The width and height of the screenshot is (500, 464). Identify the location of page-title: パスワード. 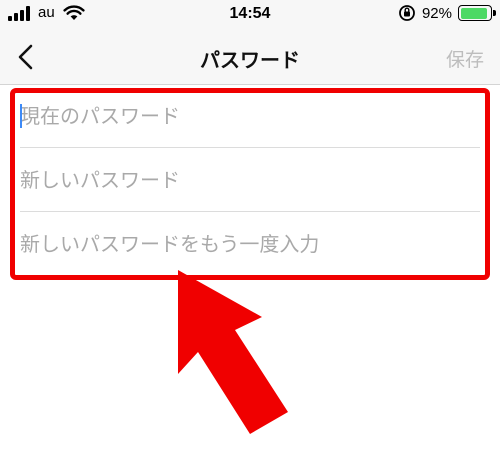
(250, 60).